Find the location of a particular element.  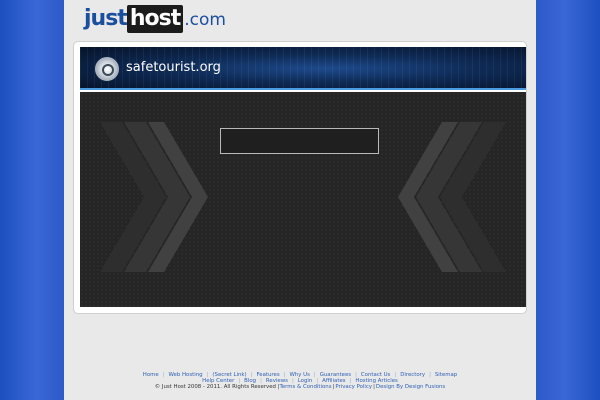

logo-host-text: host is located at coordinates (155, 19).